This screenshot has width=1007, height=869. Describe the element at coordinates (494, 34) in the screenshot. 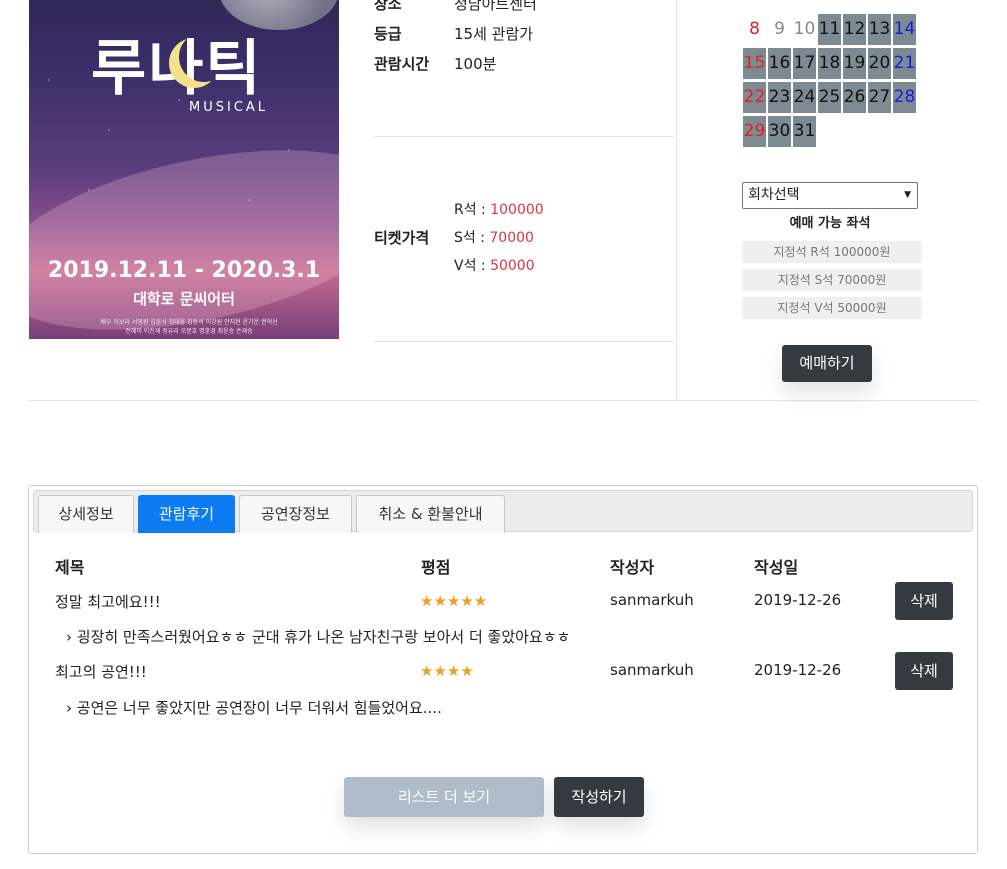

I see `grade-value: 15세 관람가` at that location.